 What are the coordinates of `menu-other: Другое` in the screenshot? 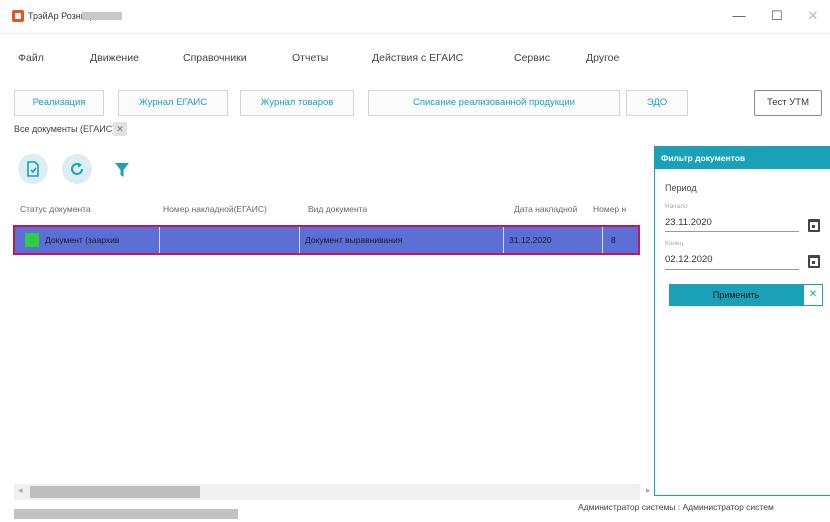 It's located at (602, 58).